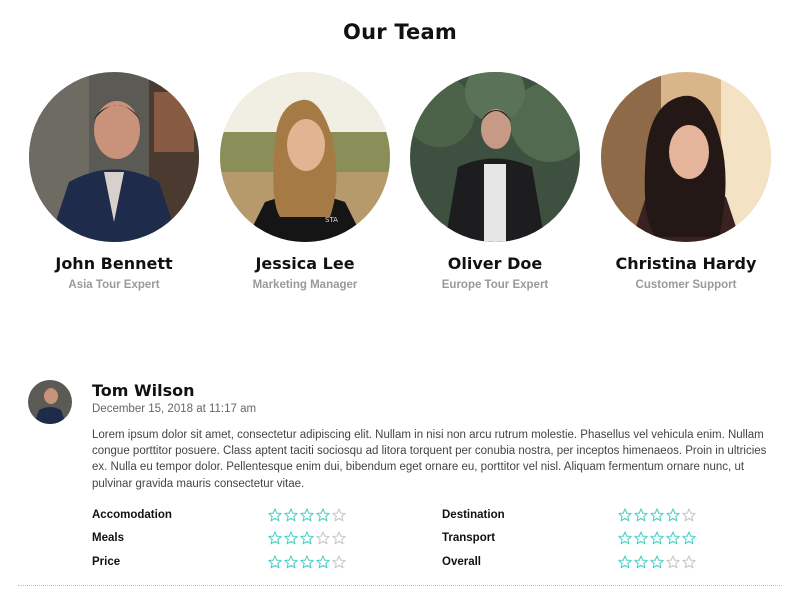 Image resolution: width=800 pixels, height=600 pixels. I want to click on team-member-role: Marketing Manager, so click(305, 285).